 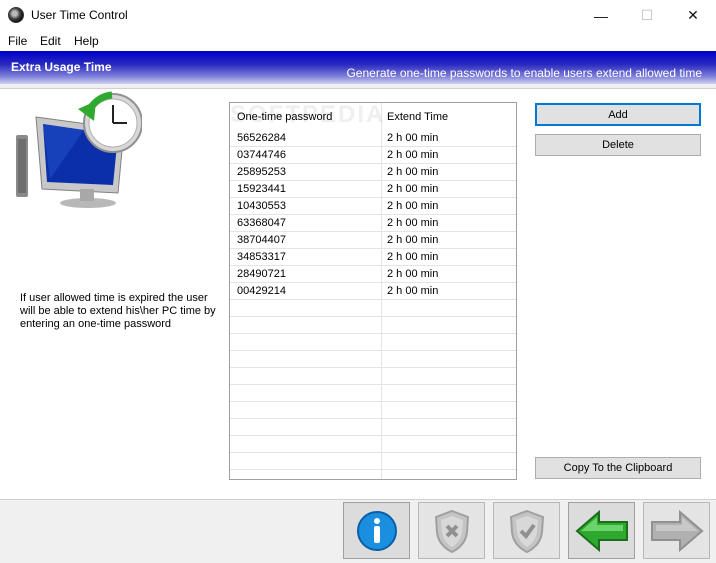 I want to click on table-row: 56526284 2 h 00 min, so click(x=373, y=138).